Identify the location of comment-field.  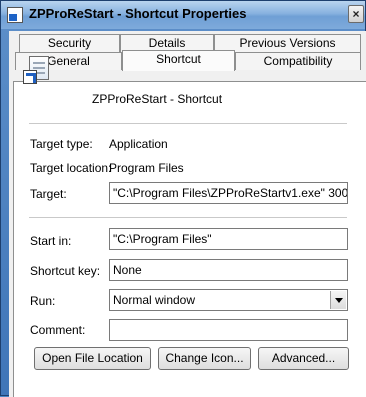
(228, 330).